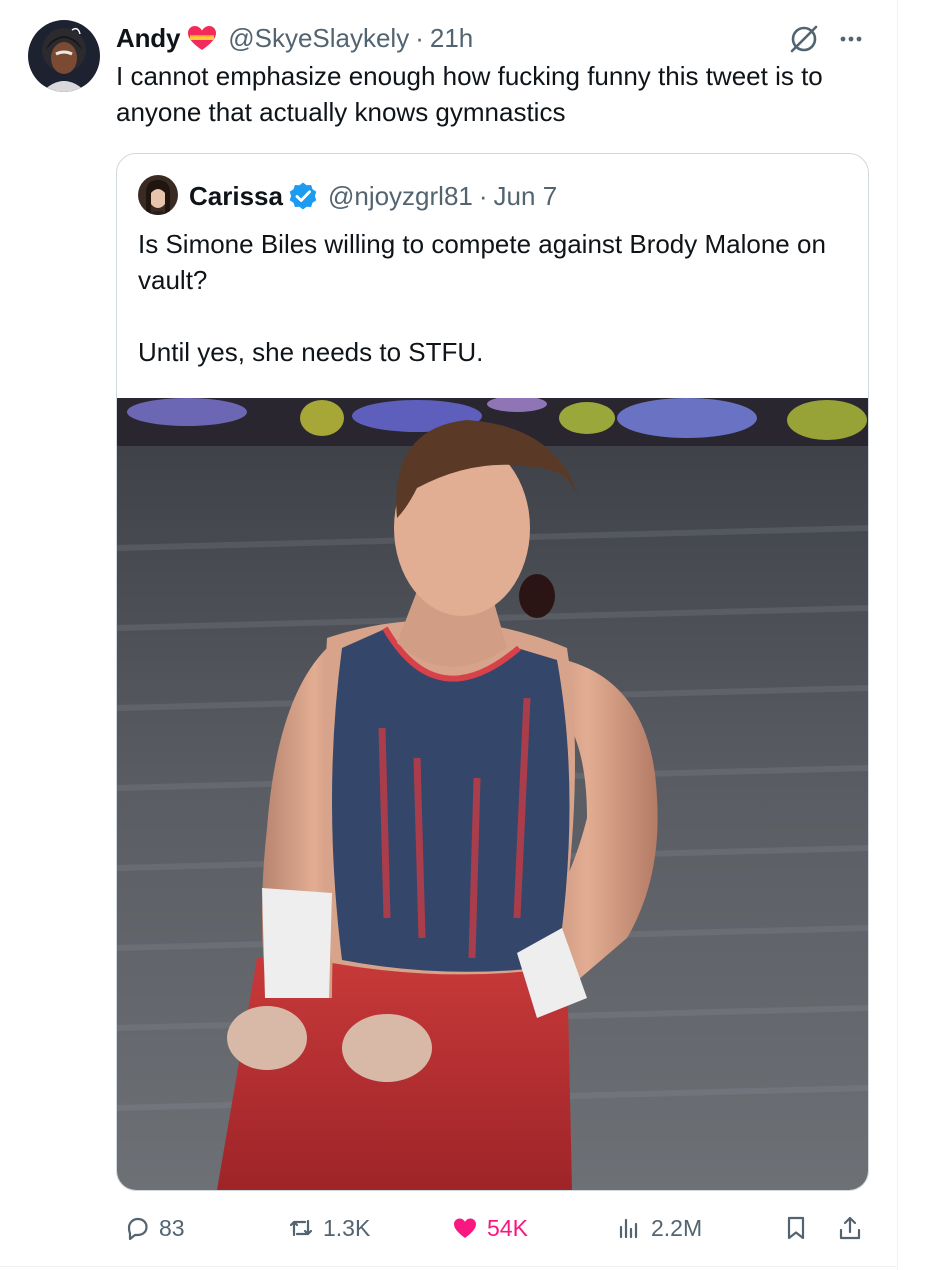  What do you see at coordinates (677, 1227) in the screenshot?
I see `view-count: 2.2M` at bounding box center [677, 1227].